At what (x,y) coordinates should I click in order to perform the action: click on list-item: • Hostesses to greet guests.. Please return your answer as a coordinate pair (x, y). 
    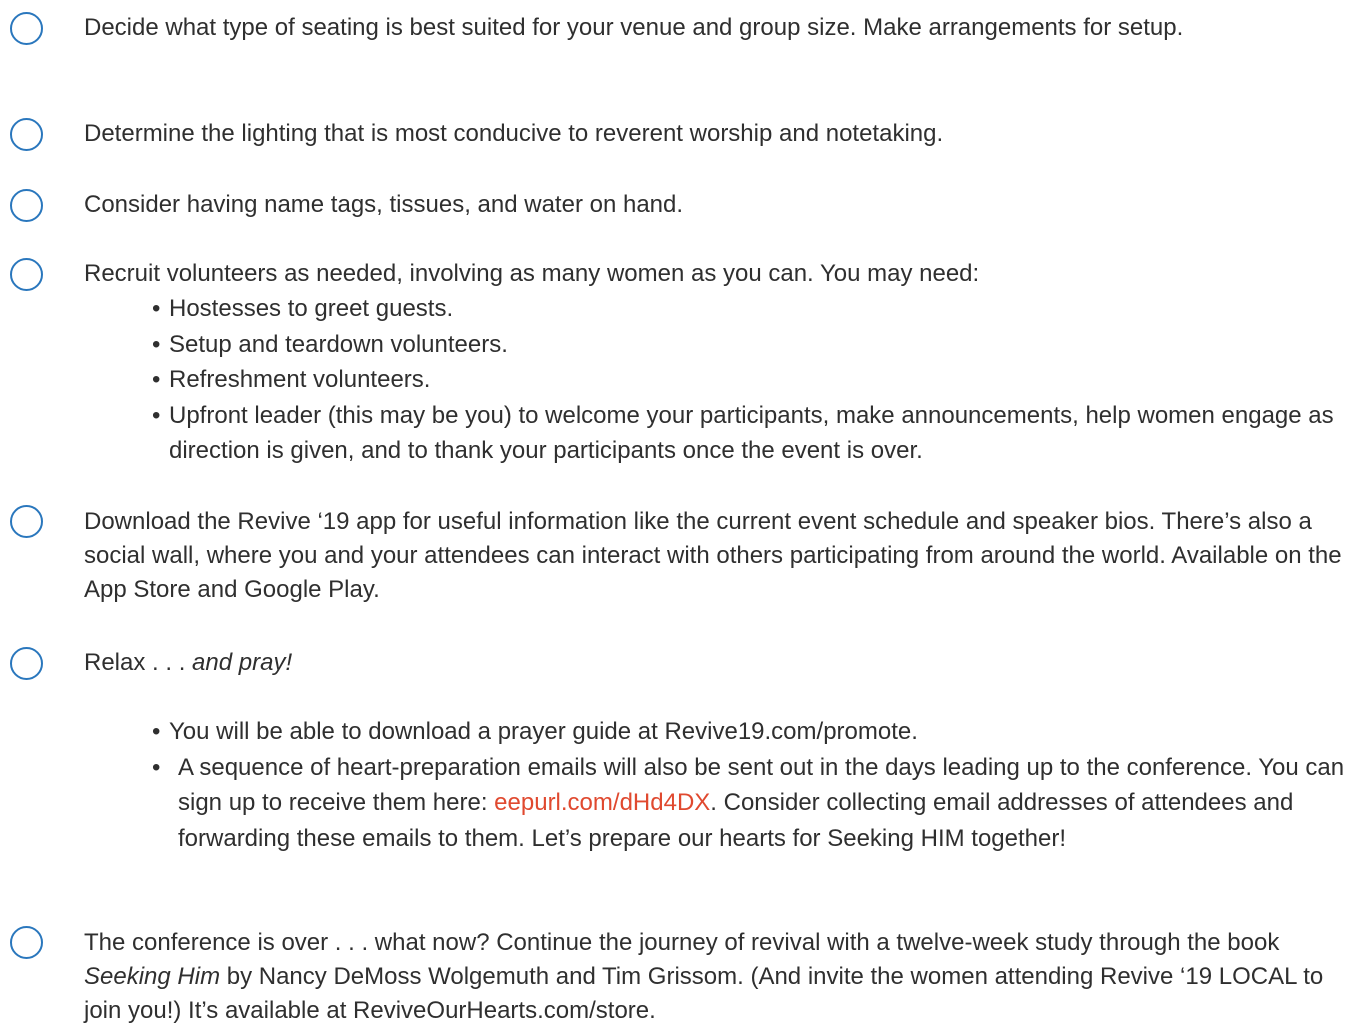
    Looking at the image, I should click on (303, 308).